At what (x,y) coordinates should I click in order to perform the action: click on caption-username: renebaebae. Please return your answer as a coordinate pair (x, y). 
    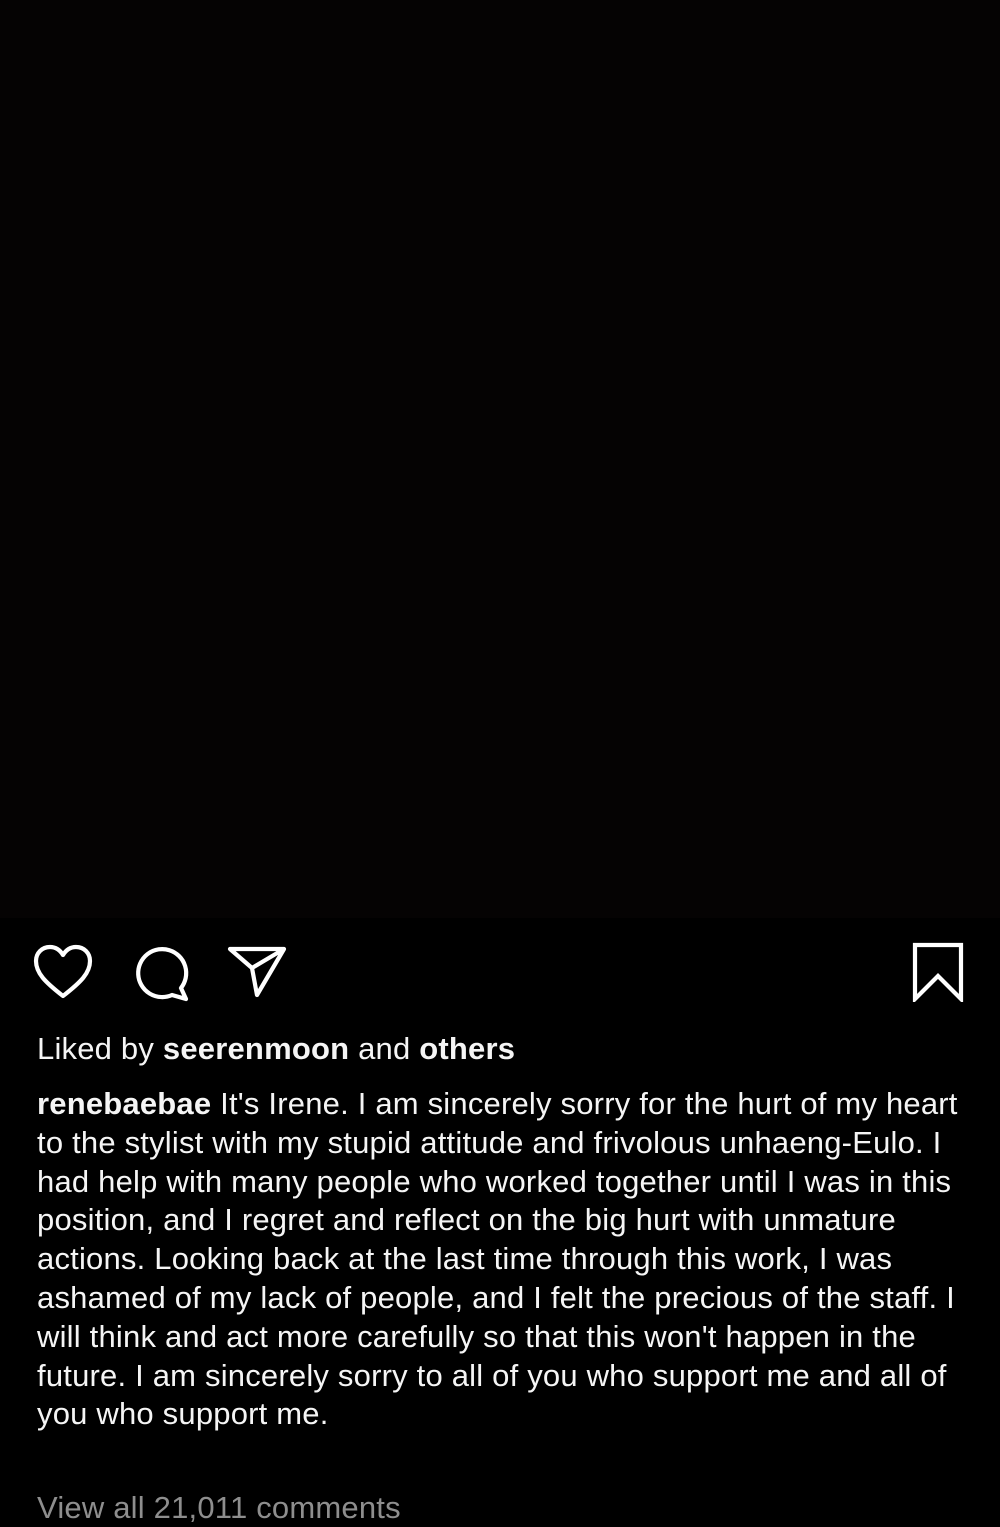
    Looking at the image, I should click on (124, 1103).